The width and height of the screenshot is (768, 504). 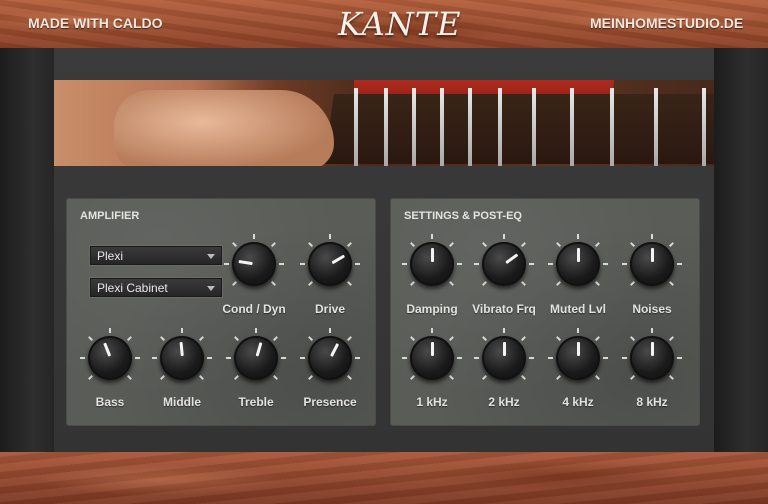 What do you see at coordinates (666, 23) in the screenshot?
I see `website-link: MEINHOMESTUDIO.DE` at bounding box center [666, 23].